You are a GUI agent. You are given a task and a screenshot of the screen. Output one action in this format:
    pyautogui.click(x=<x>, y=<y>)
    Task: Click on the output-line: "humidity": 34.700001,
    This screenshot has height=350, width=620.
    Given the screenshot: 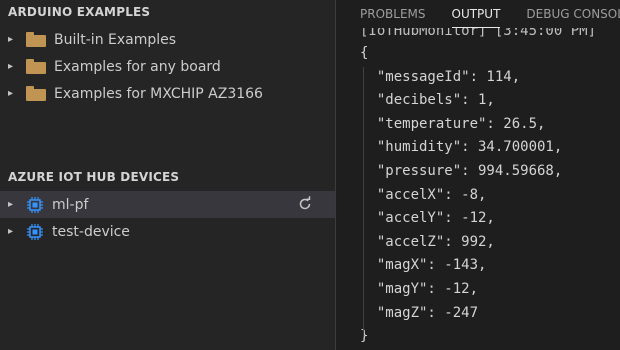 What is the action you would take?
    pyautogui.click(x=461, y=147)
    